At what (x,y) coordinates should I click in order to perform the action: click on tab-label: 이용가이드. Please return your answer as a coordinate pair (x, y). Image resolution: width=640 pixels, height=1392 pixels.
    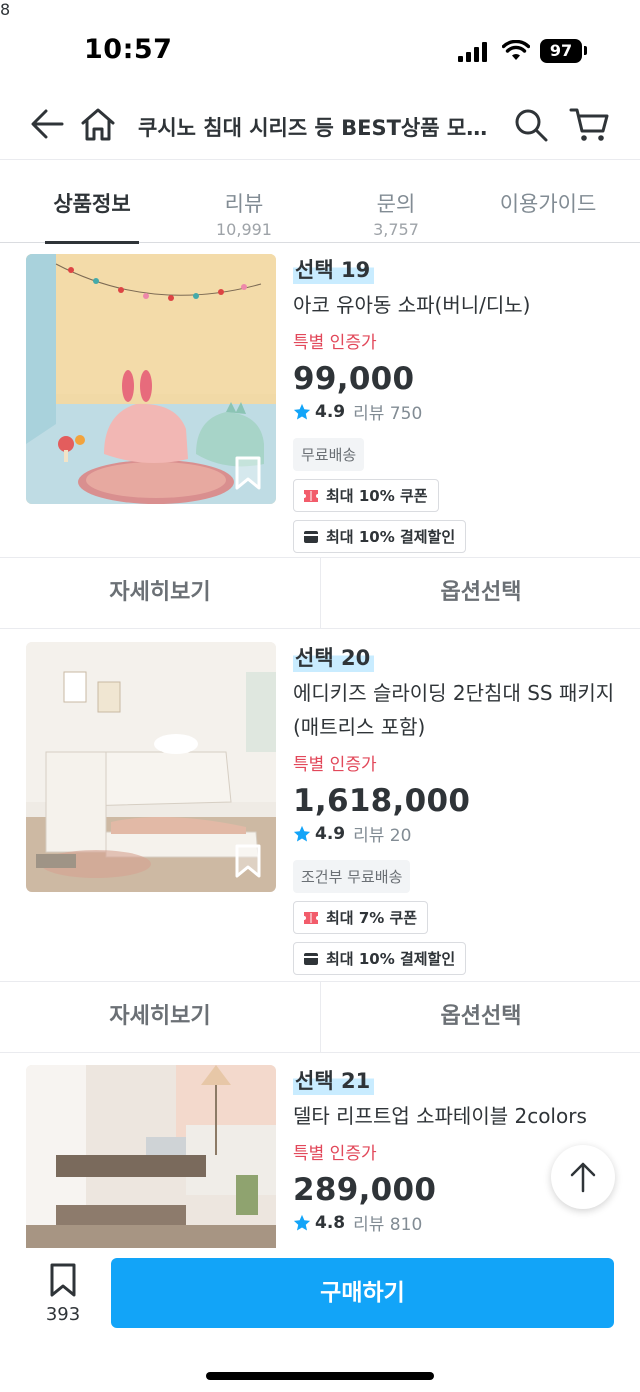
    Looking at the image, I should click on (548, 204).